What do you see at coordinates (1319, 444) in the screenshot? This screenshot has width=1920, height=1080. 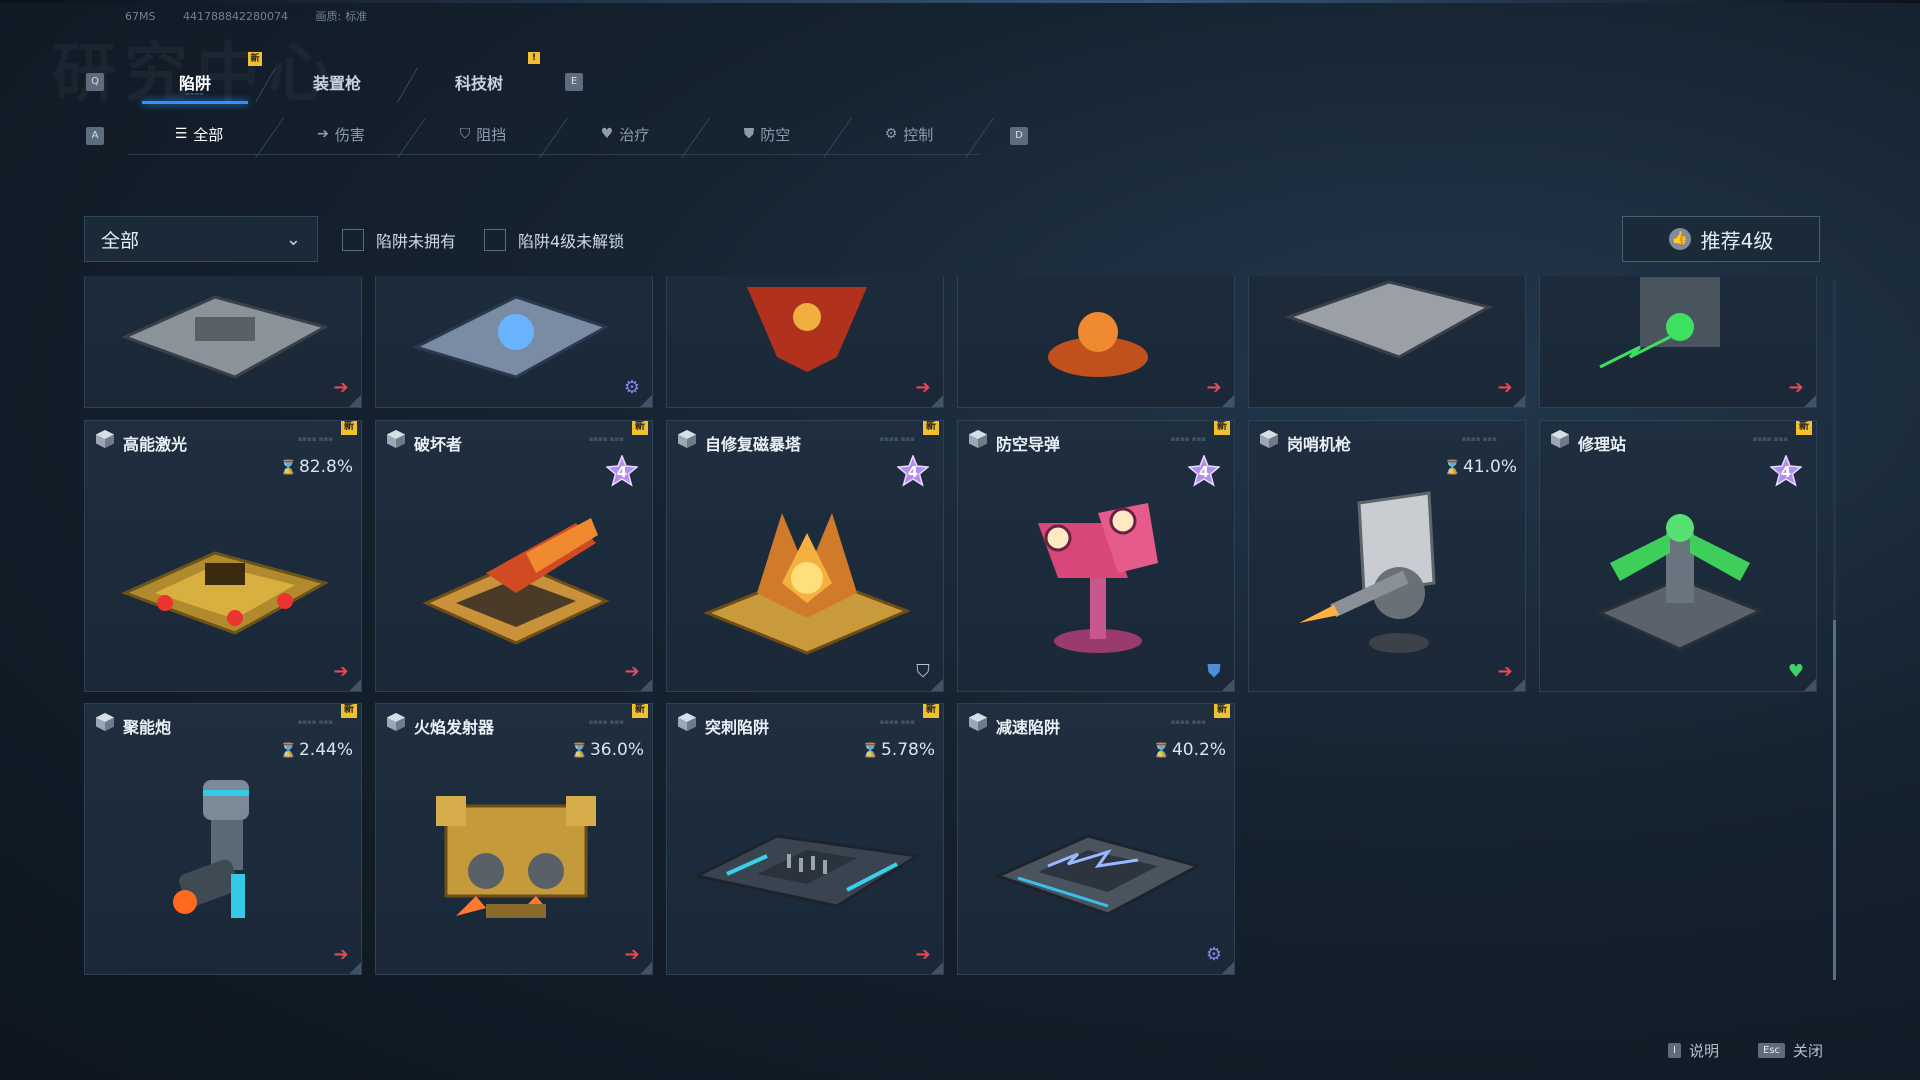 I see `trap-name: 岗哨机枪` at bounding box center [1319, 444].